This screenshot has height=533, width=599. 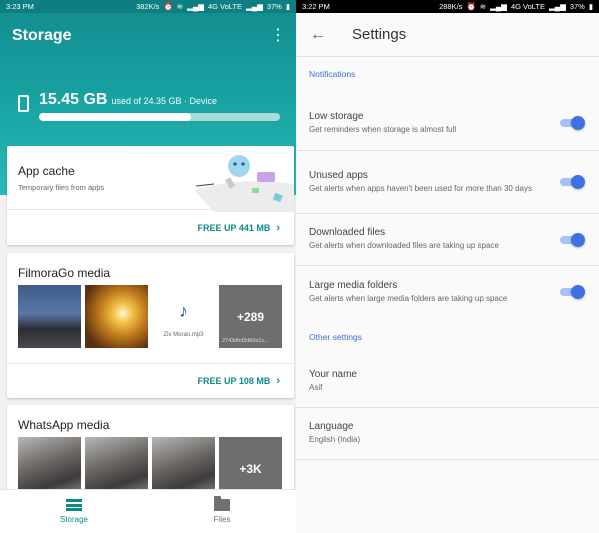 I want to click on more-media-count: +289, so click(x=250, y=316).